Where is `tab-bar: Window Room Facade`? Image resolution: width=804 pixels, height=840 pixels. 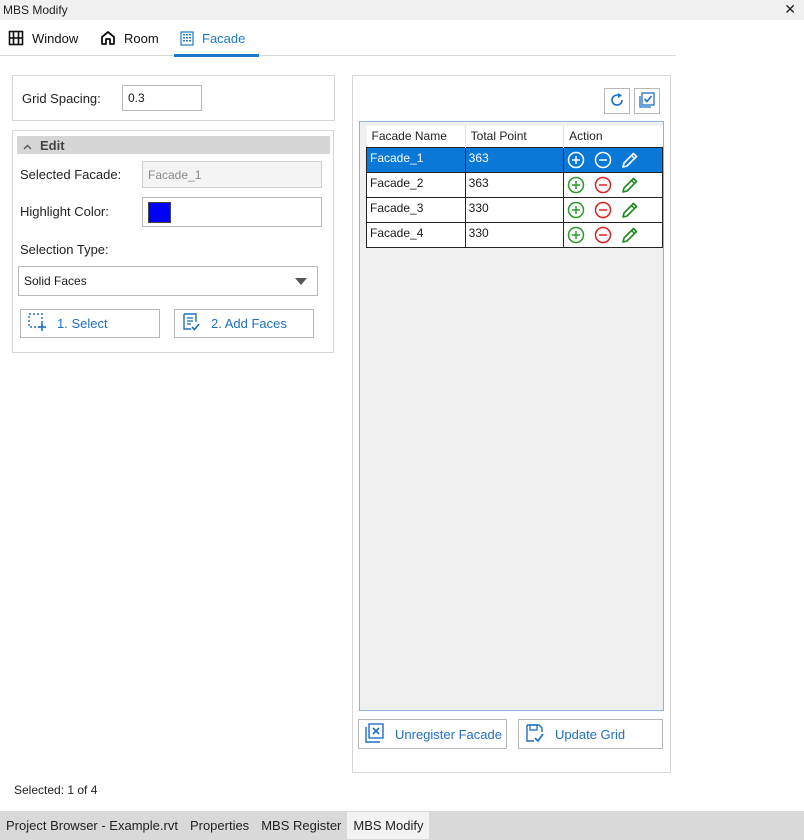
tab-bar: Window Room Facade is located at coordinates (338, 38).